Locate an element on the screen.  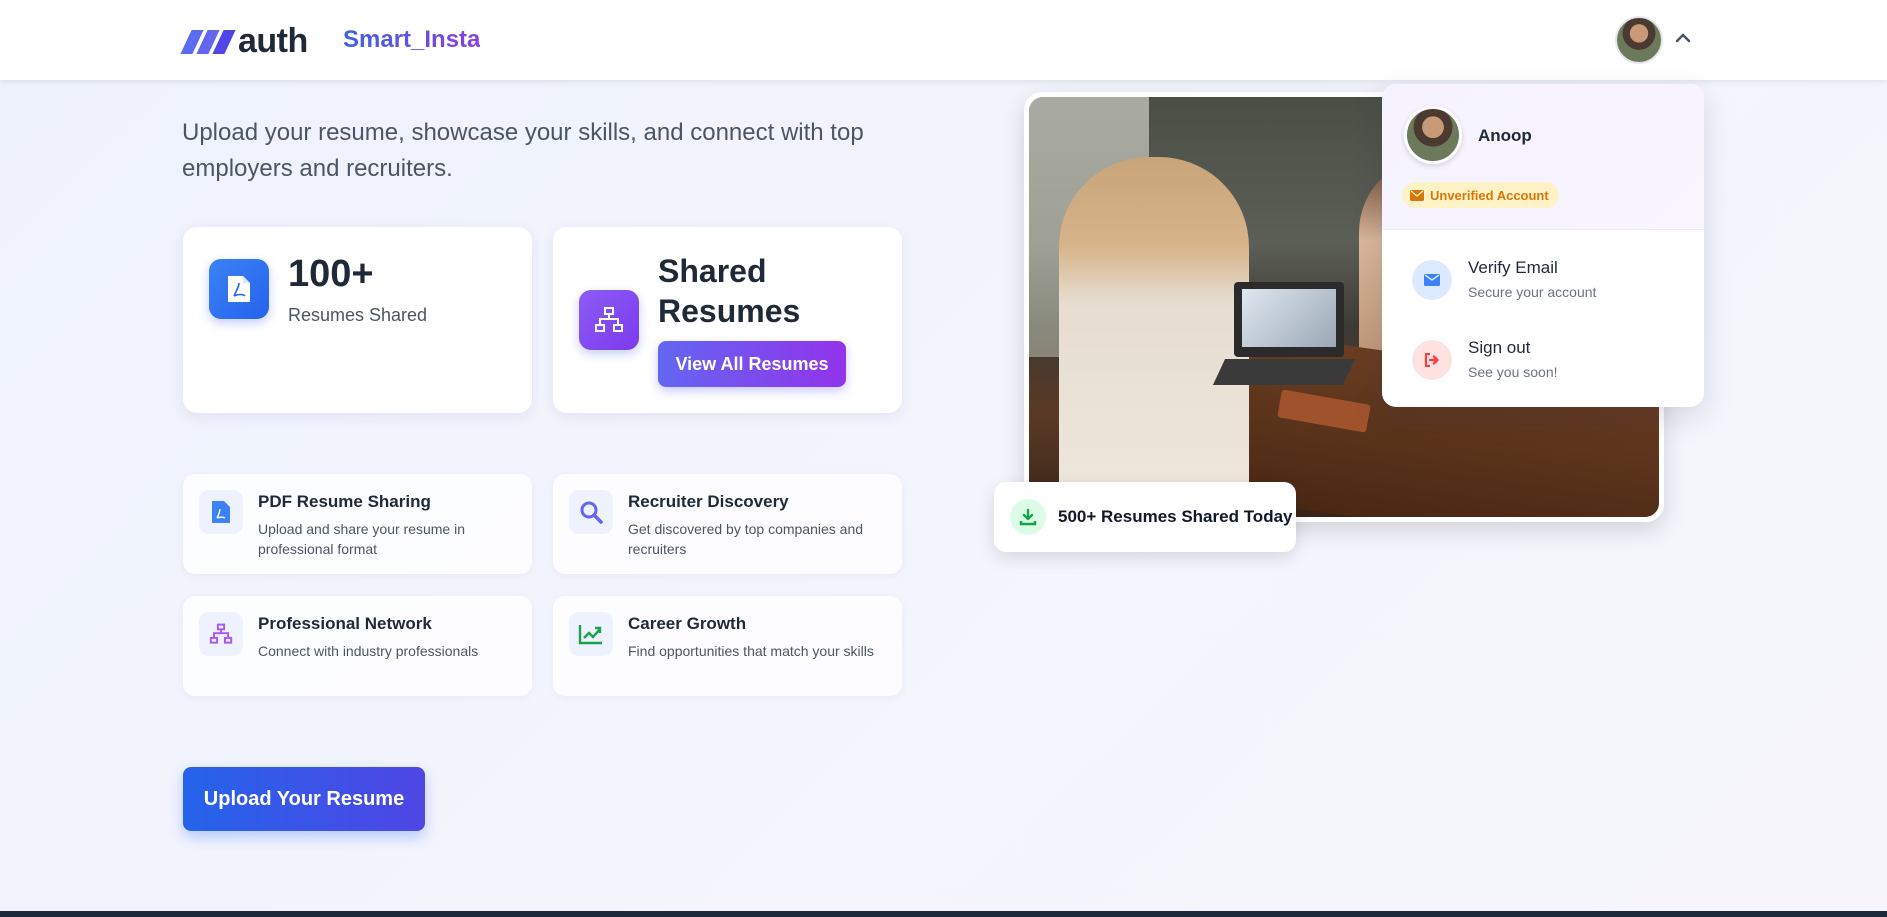
stat-card-shared: Shared Resumes View All Resumes is located at coordinates (727, 320).